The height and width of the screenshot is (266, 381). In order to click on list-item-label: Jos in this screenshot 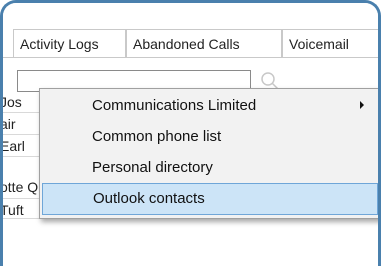, I will do `click(12, 102)`.